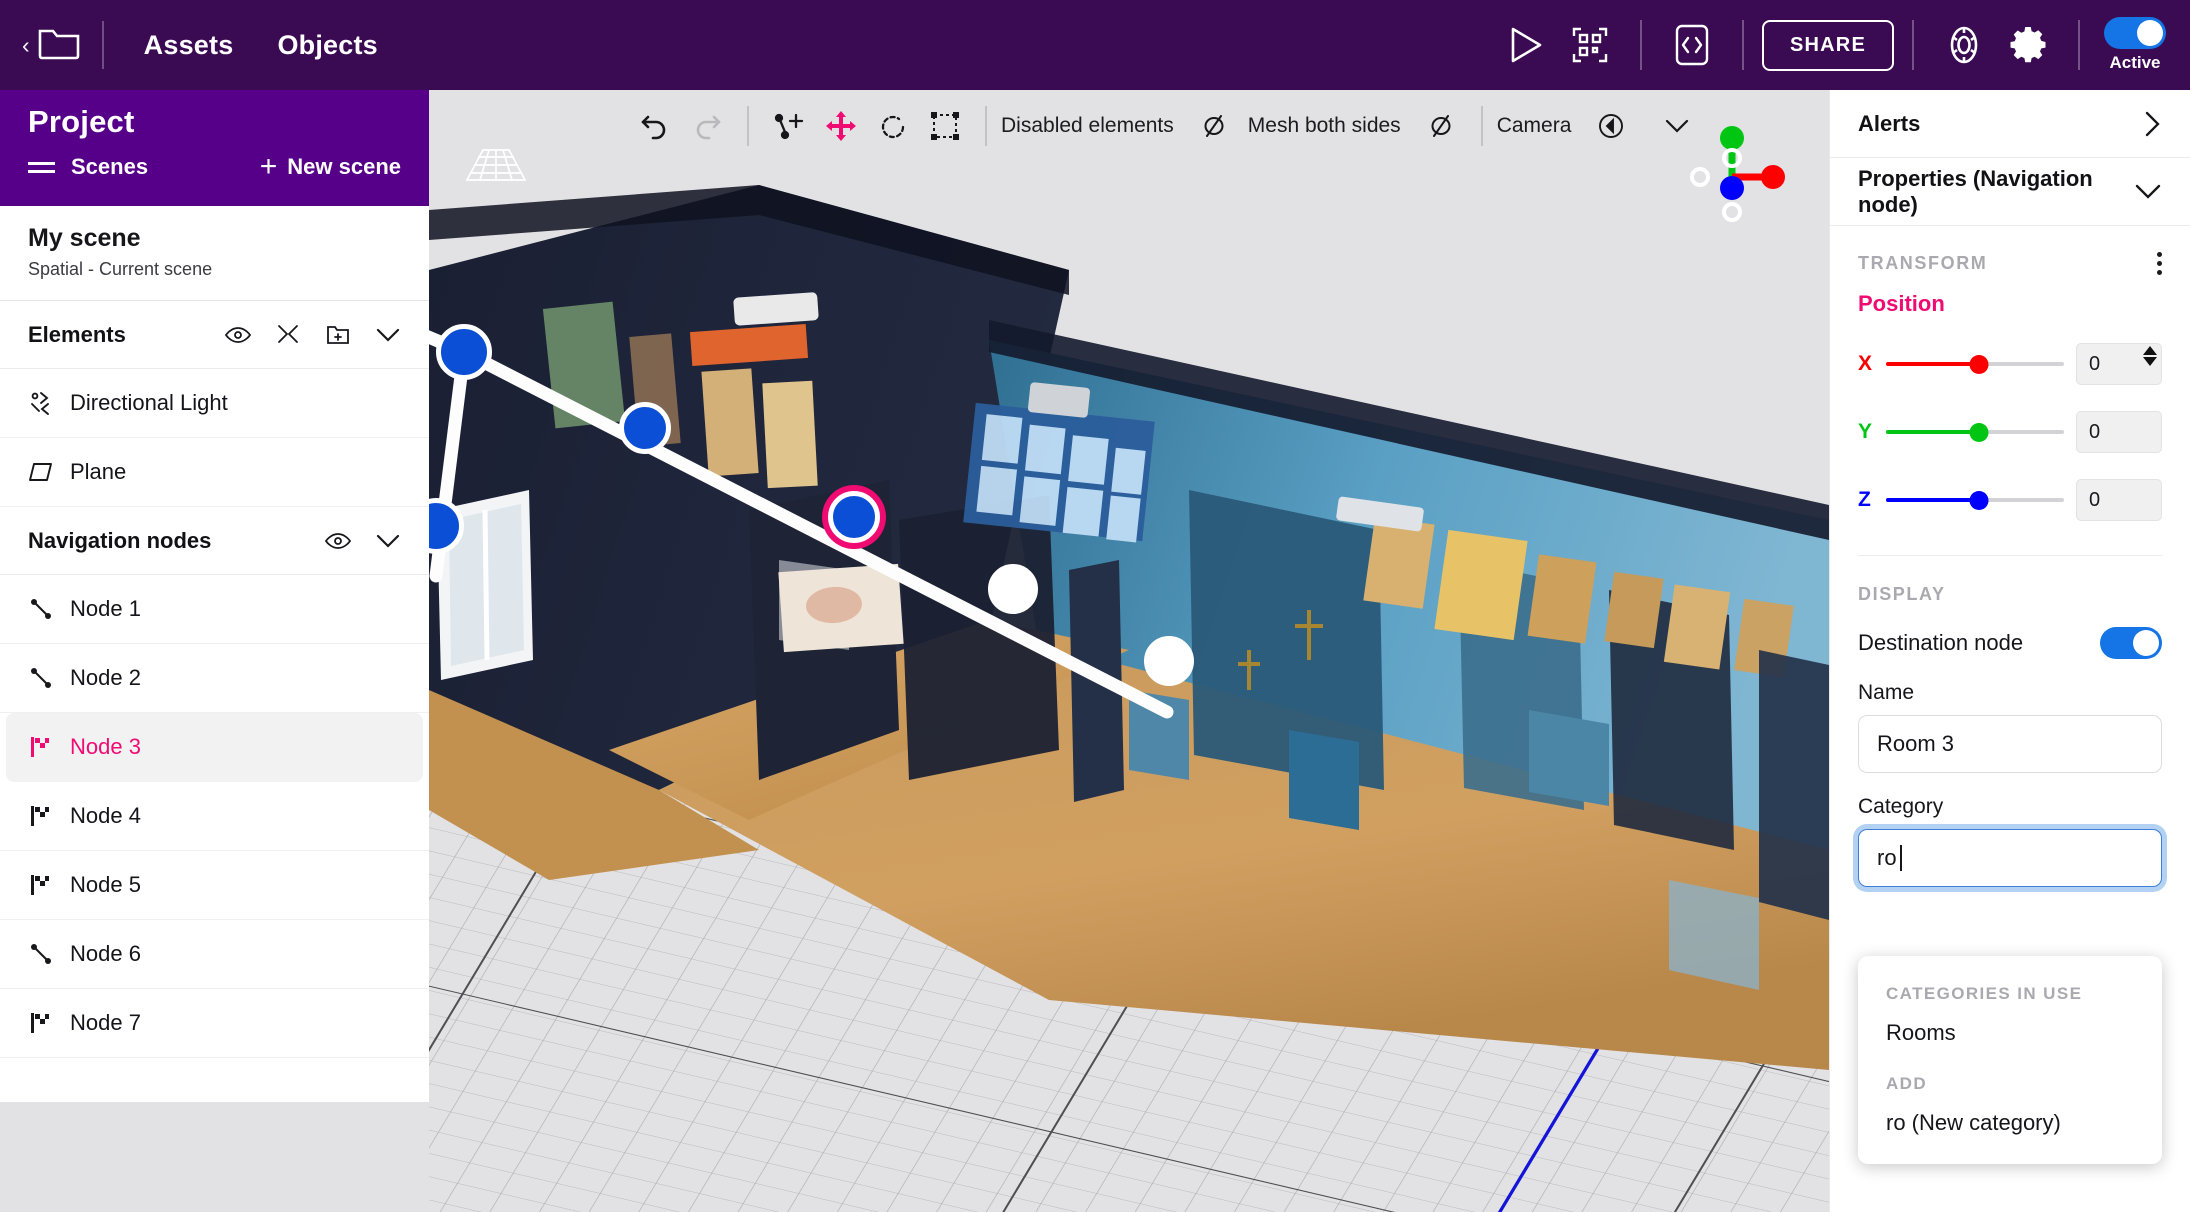 The width and height of the screenshot is (2190, 1212). I want to click on position-y-slider, so click(1975, 432).